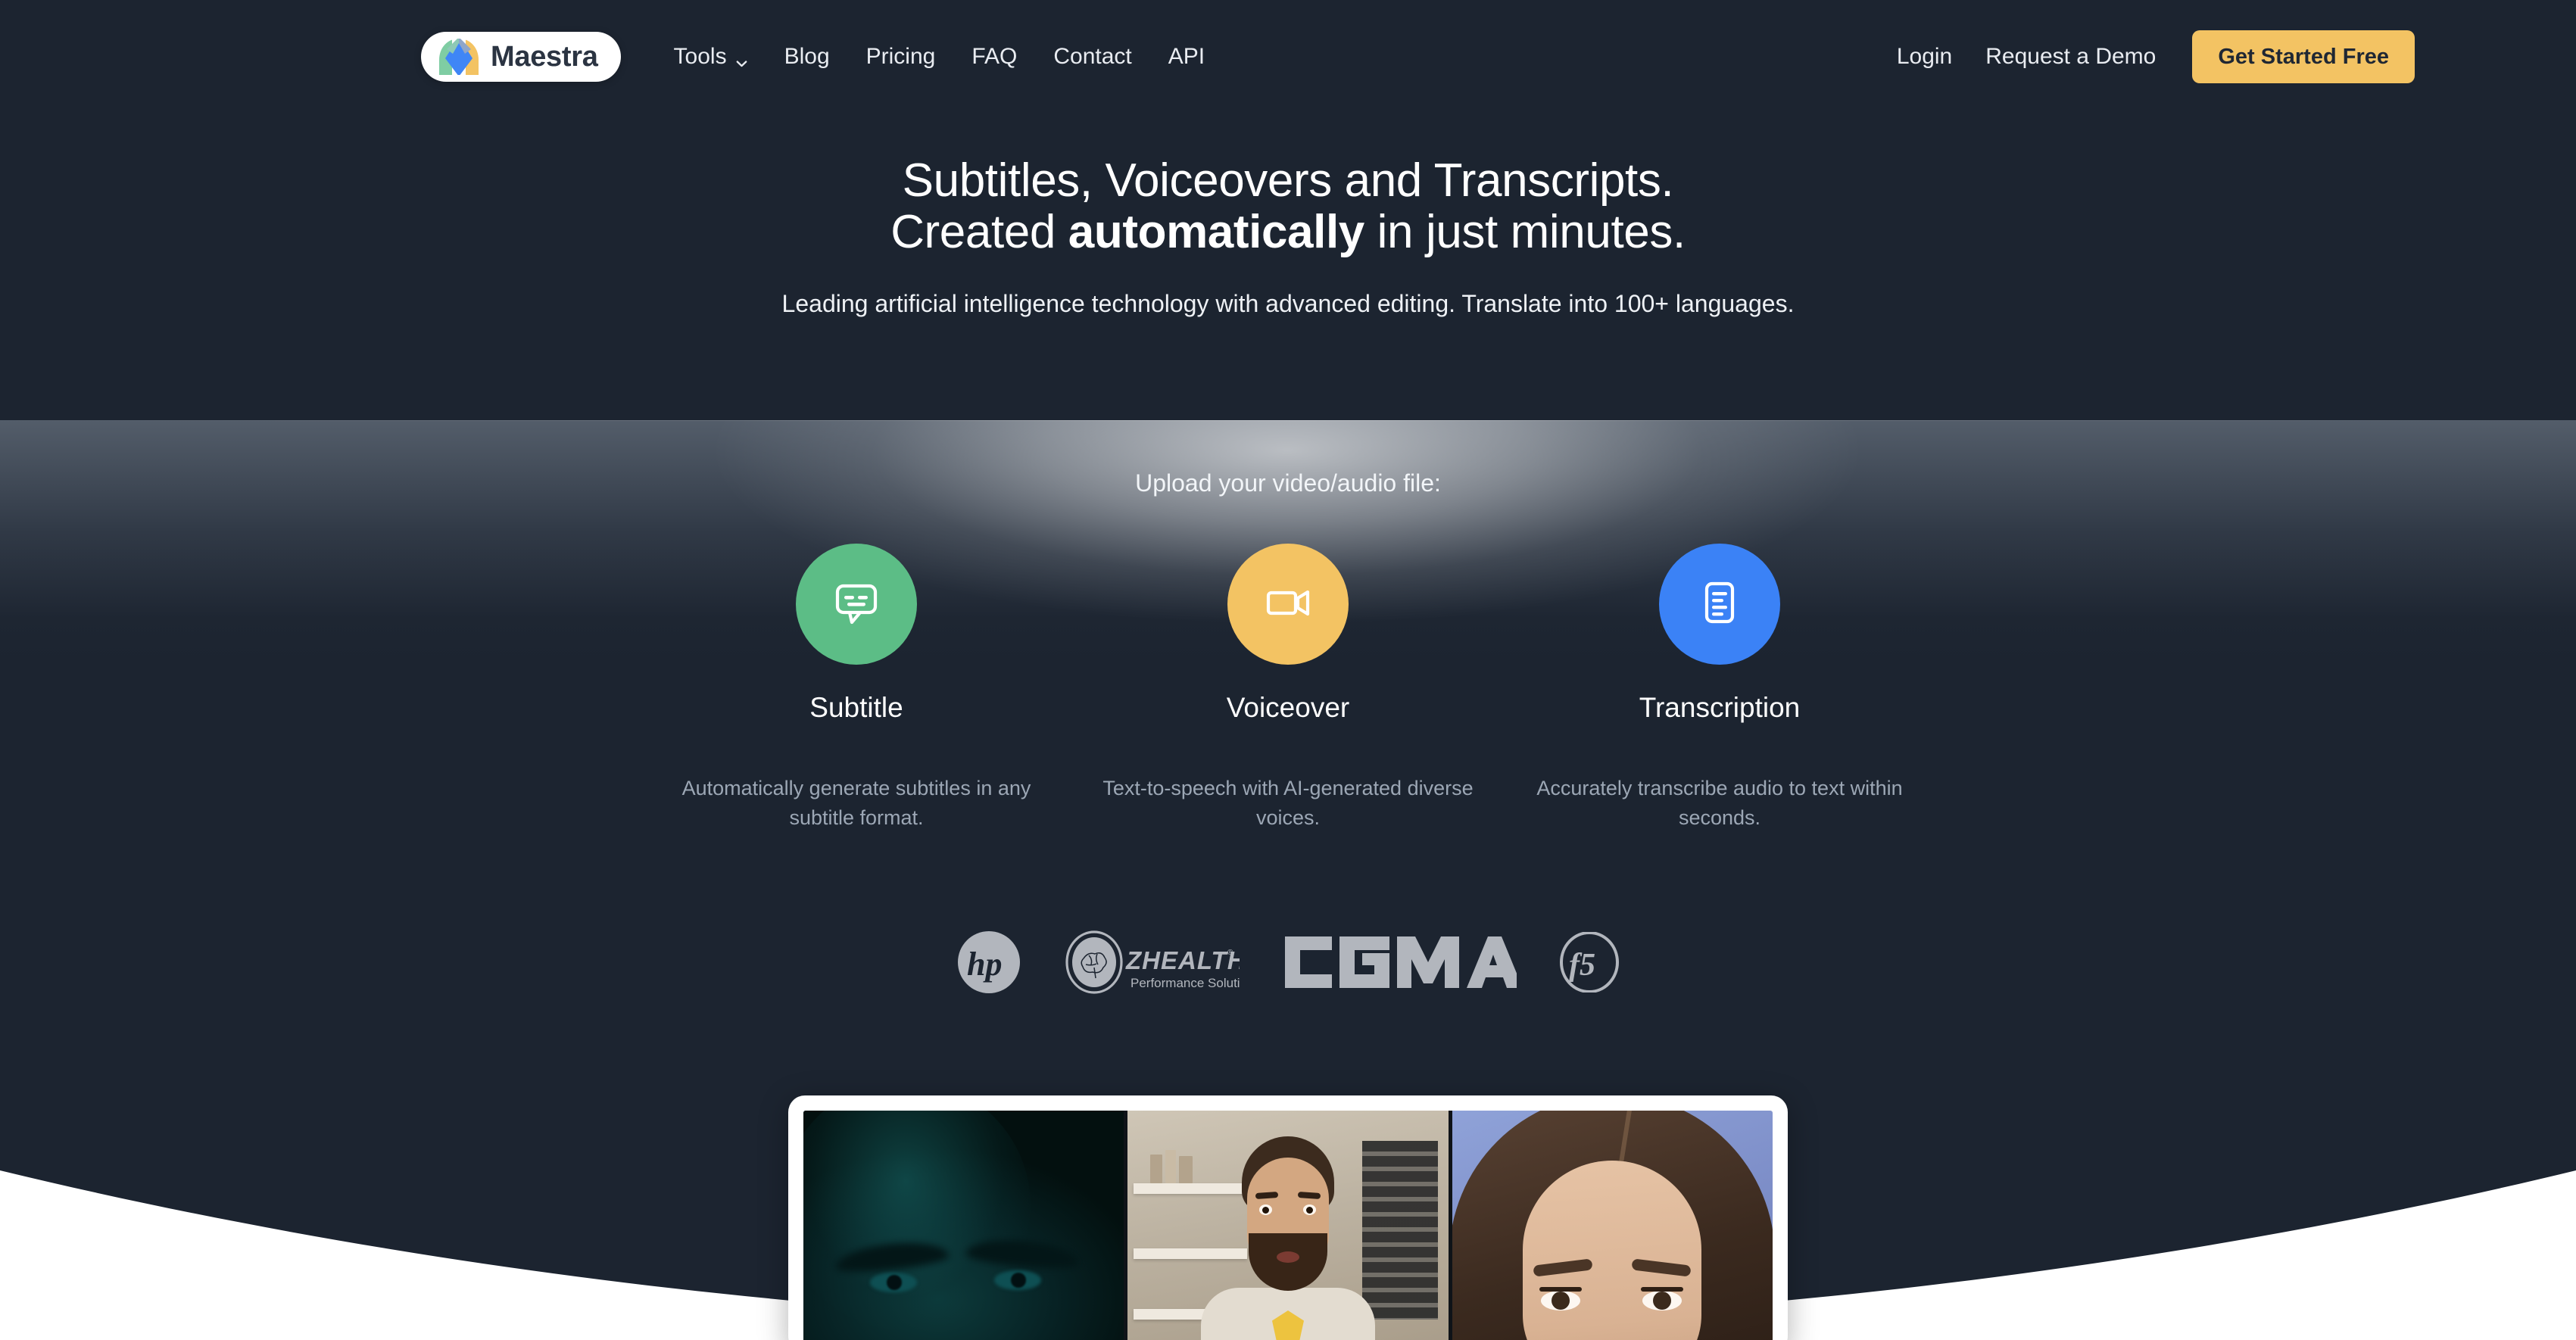  Describe the element at coordinates (807, 57) in the screenshot. I see `nav-item-blog: Blog` at that location.